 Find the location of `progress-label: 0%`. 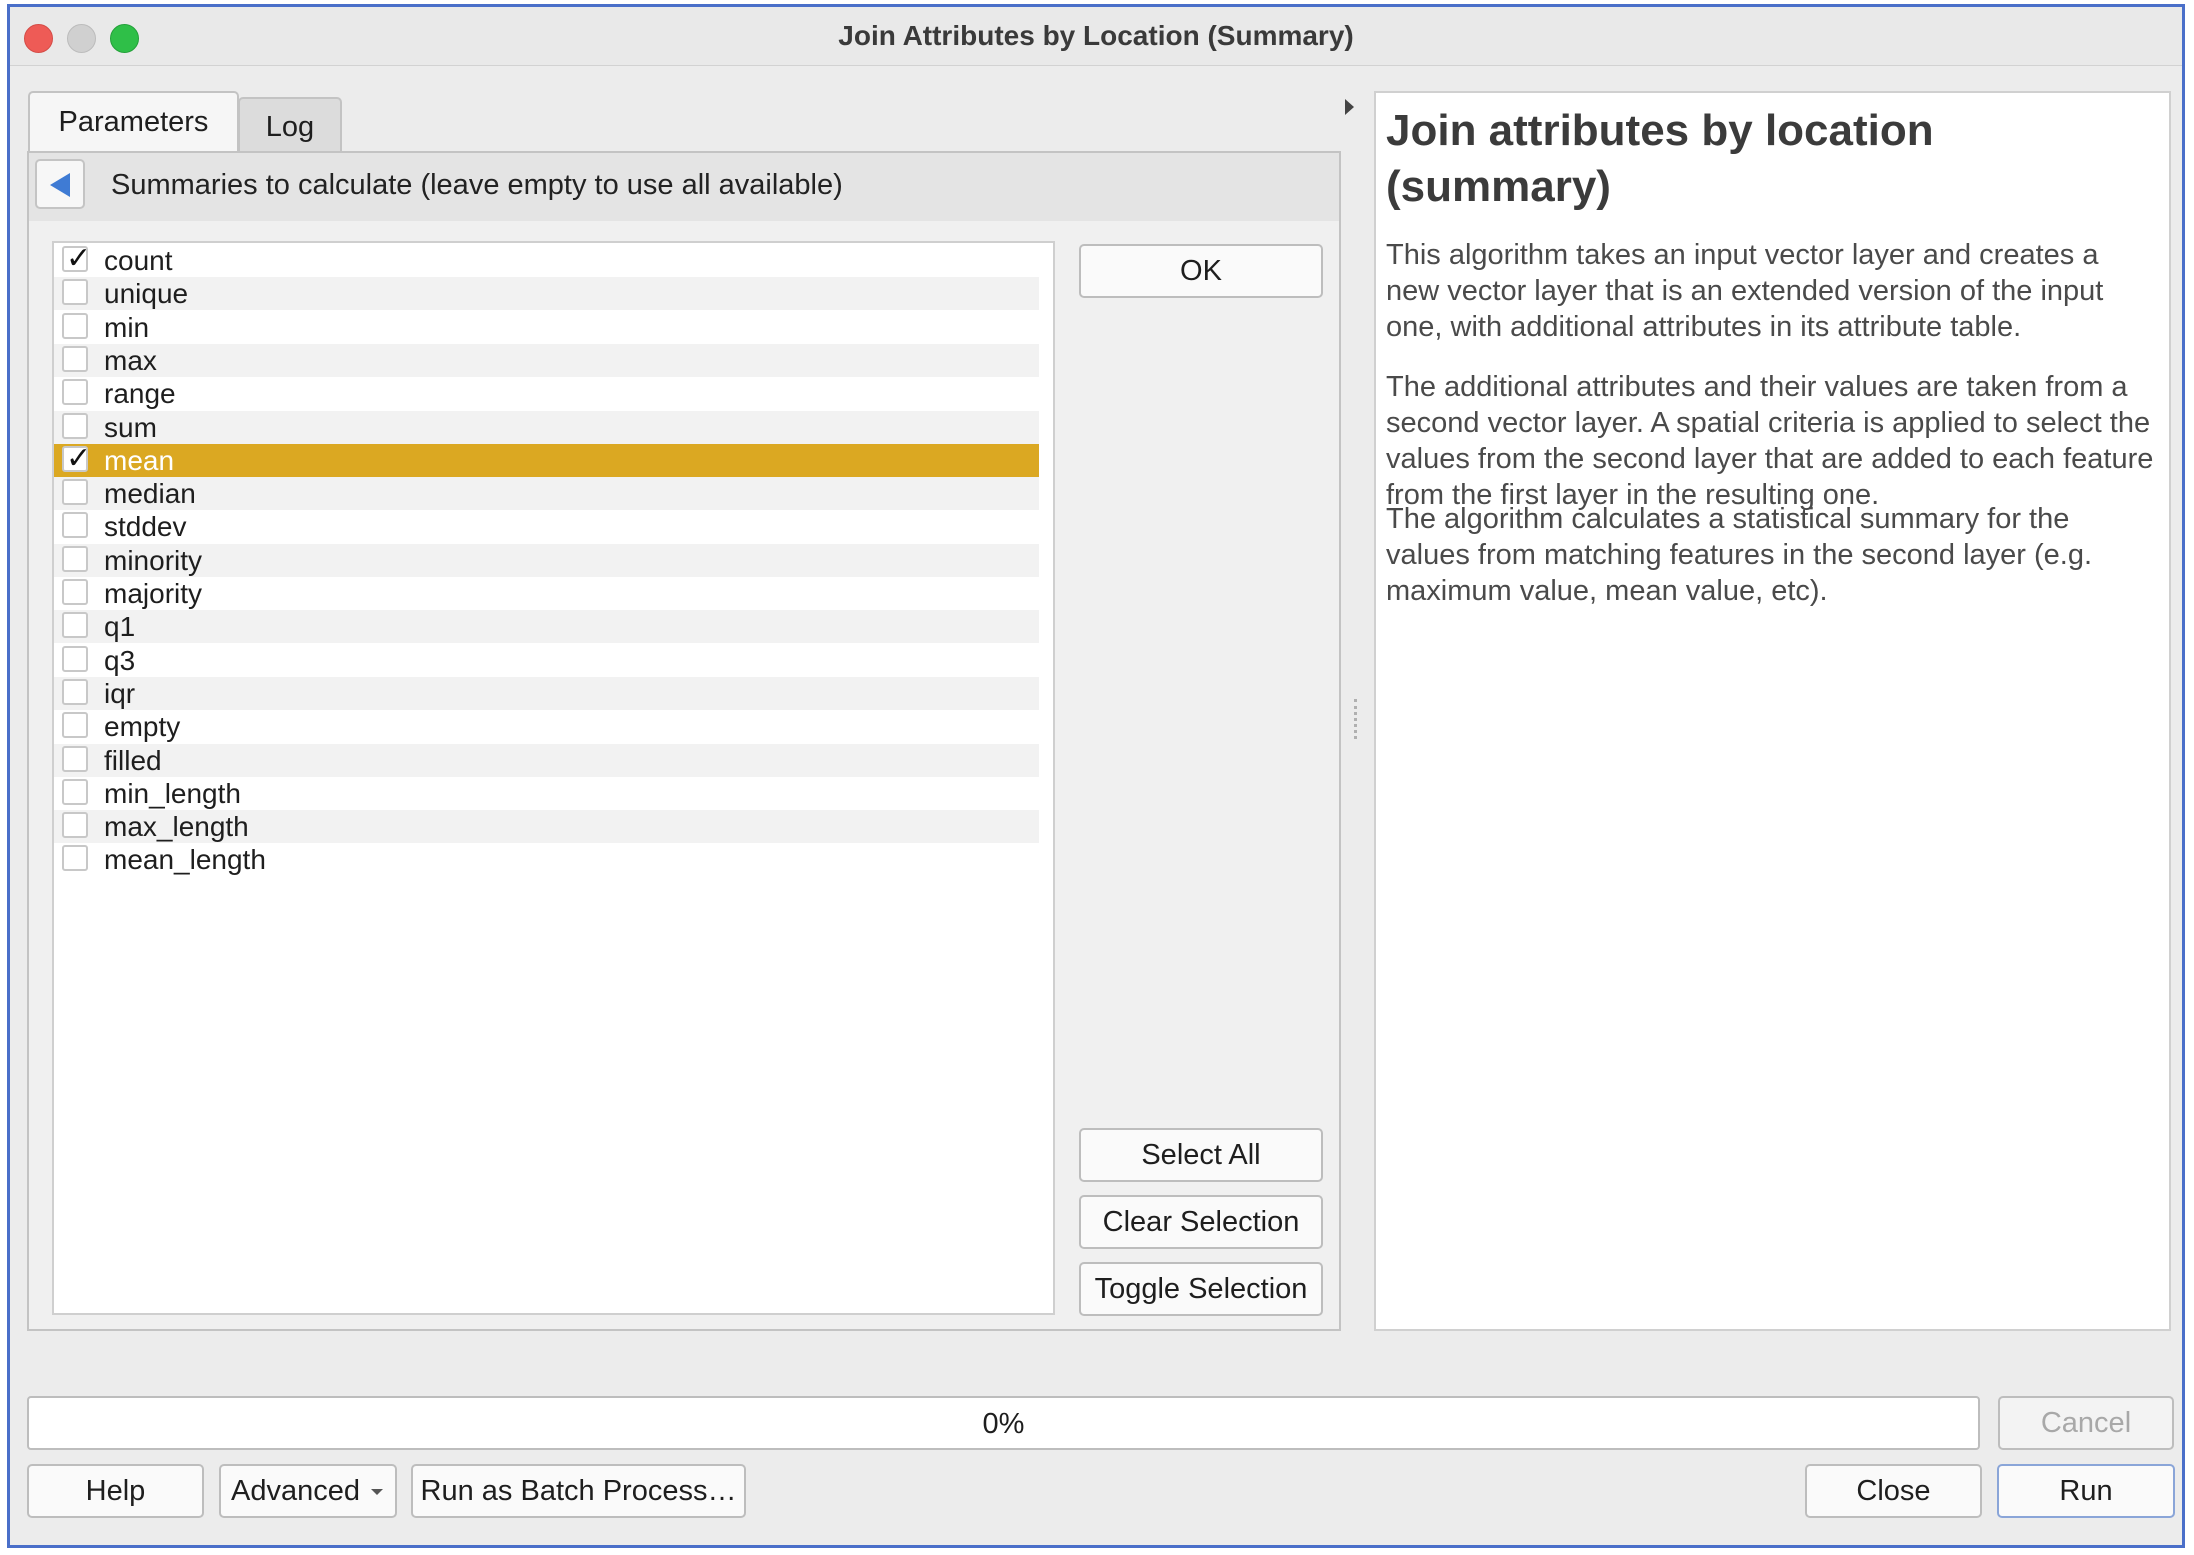

progress-label: 0% is located at coordinates (1003, 1424).